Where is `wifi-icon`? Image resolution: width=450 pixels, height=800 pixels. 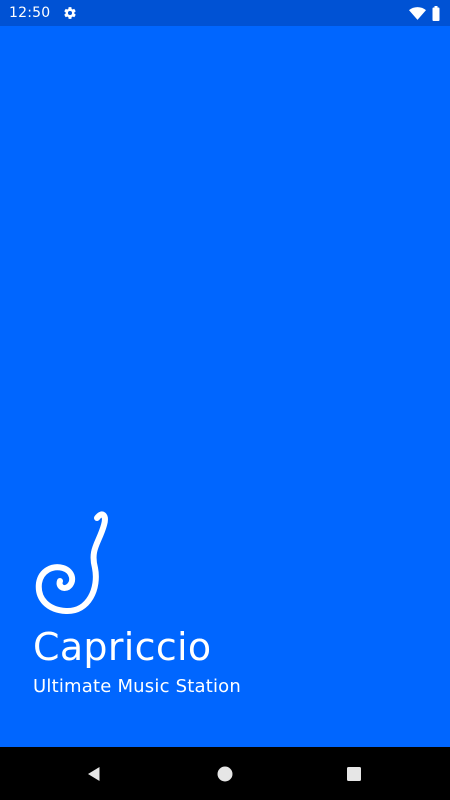 wifi-icon is located at coordinates (417, 13).